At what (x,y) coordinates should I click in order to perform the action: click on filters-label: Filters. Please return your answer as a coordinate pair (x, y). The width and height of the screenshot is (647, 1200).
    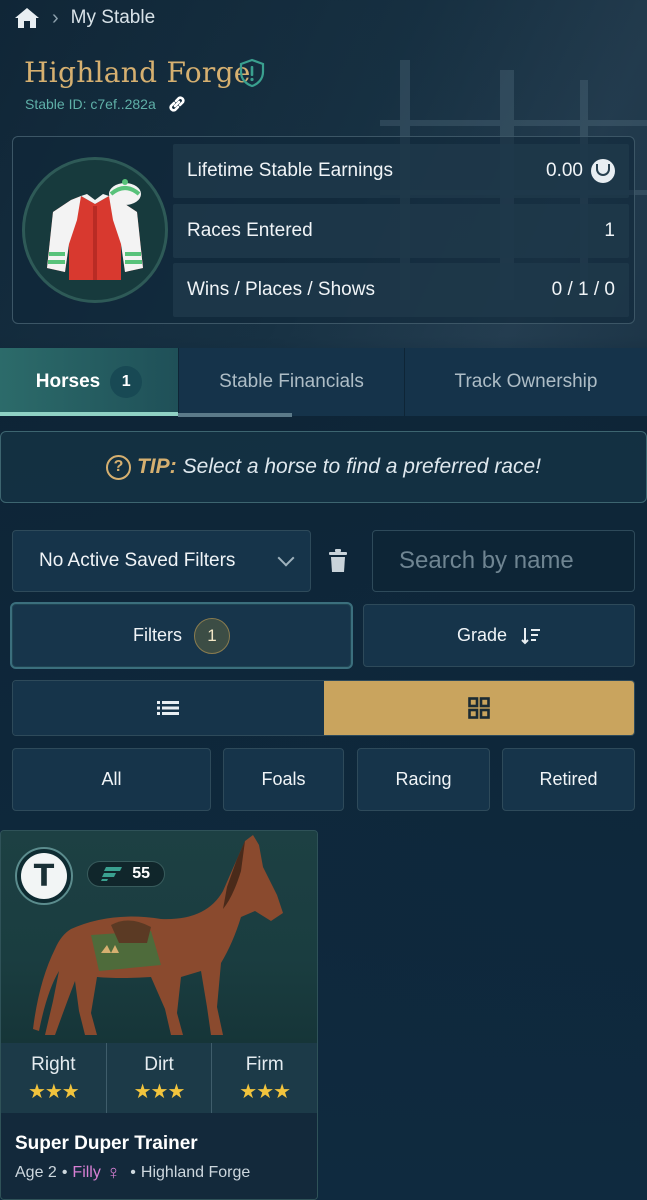
    Looking at the image, I should click on (157, 635).